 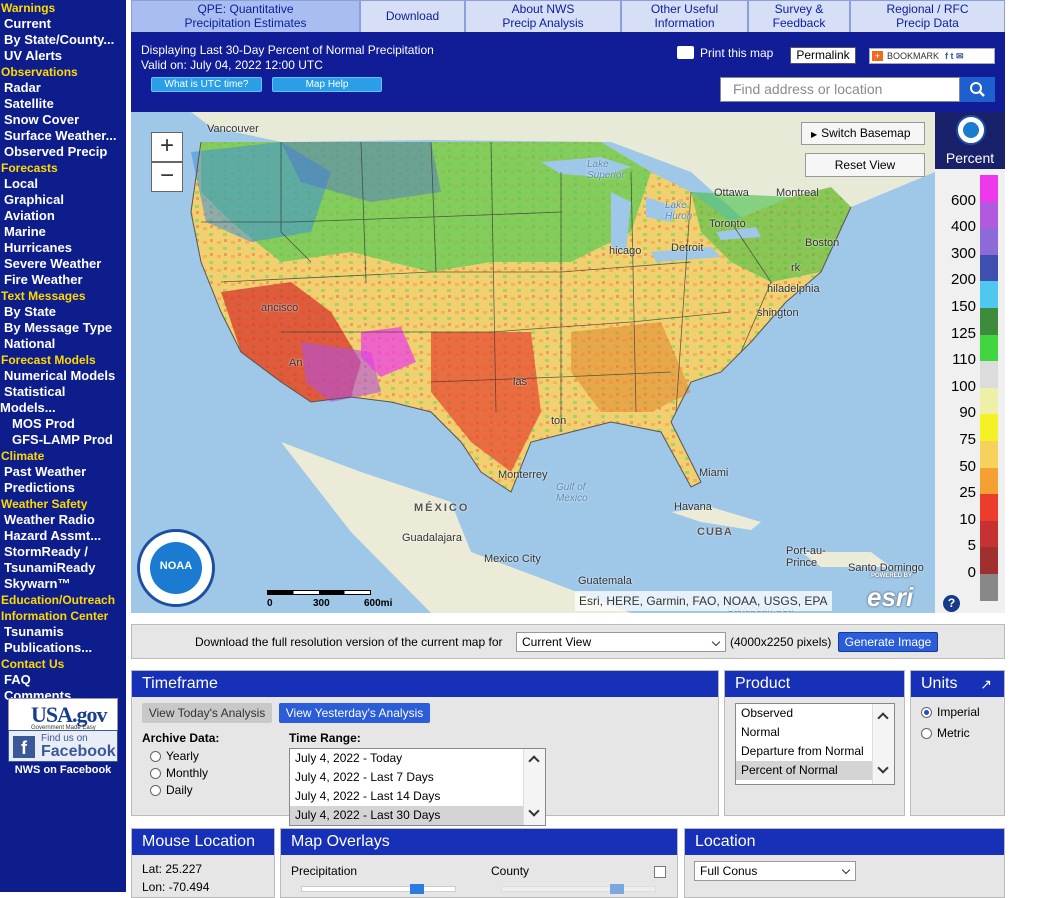 I want to click on county-opacity-slider, so click(x=578, y=889).